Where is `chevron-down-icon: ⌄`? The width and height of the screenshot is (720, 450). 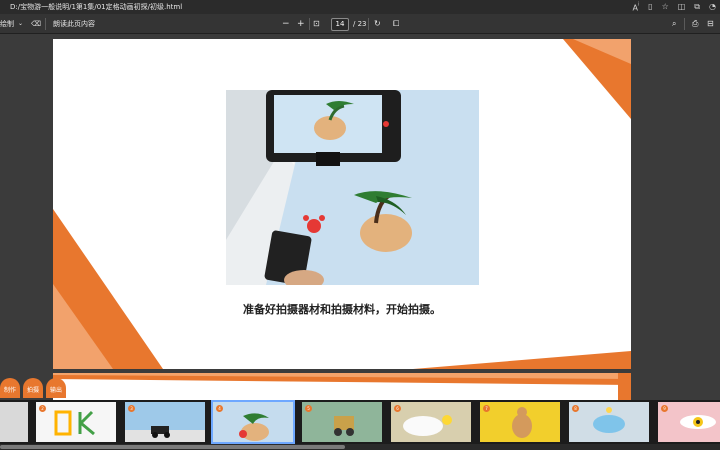
chevron-down-icon: ⌄ is located at coordinates (20, 24).